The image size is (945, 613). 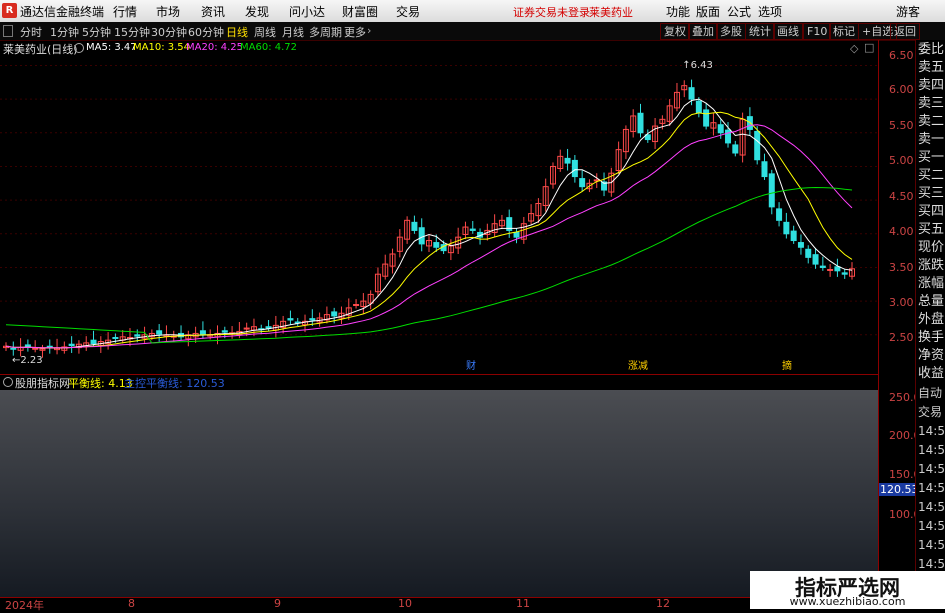 What do you see at coordinates (237, 32) in the screenshot?
I see `period-day: 日线` at bounding box center [237, 32].